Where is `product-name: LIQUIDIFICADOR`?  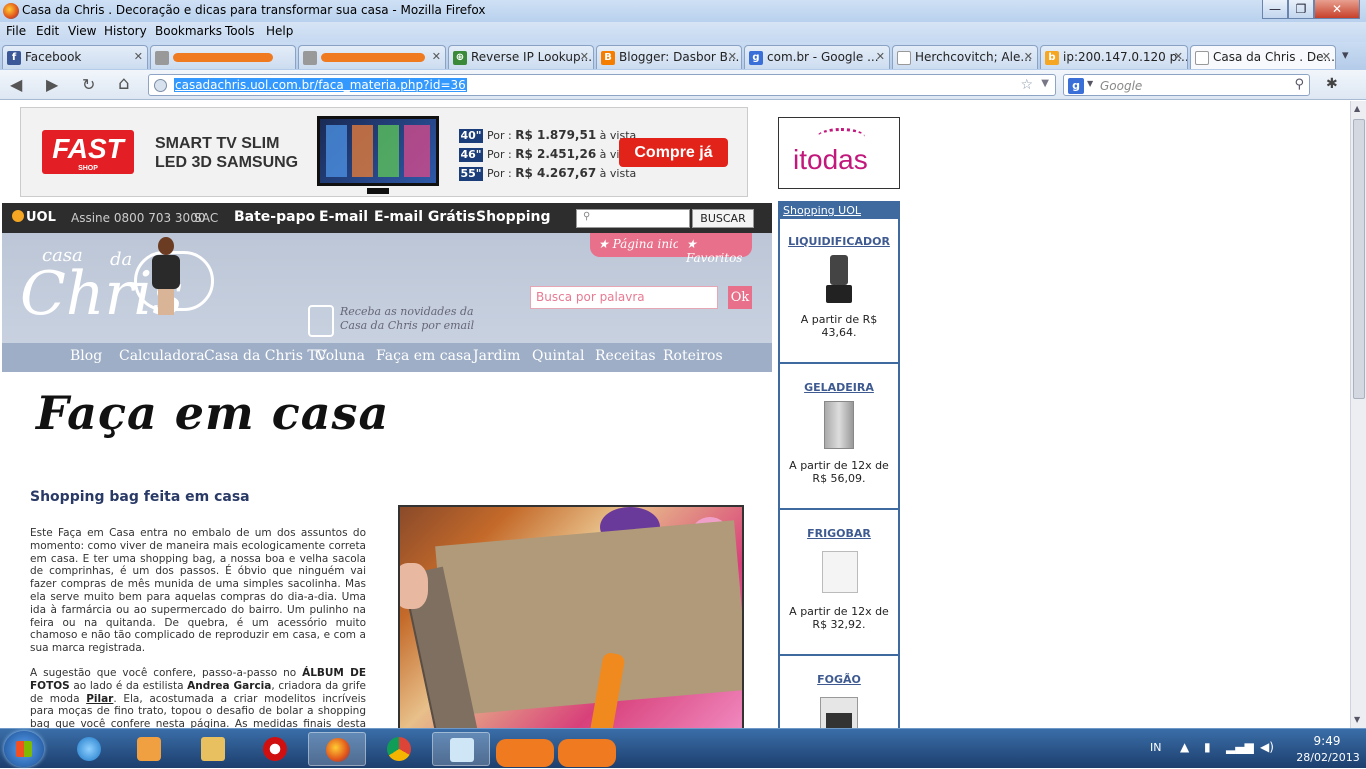
product-name: LIQUIDIFICADOR is located at coordinates (839, 241).